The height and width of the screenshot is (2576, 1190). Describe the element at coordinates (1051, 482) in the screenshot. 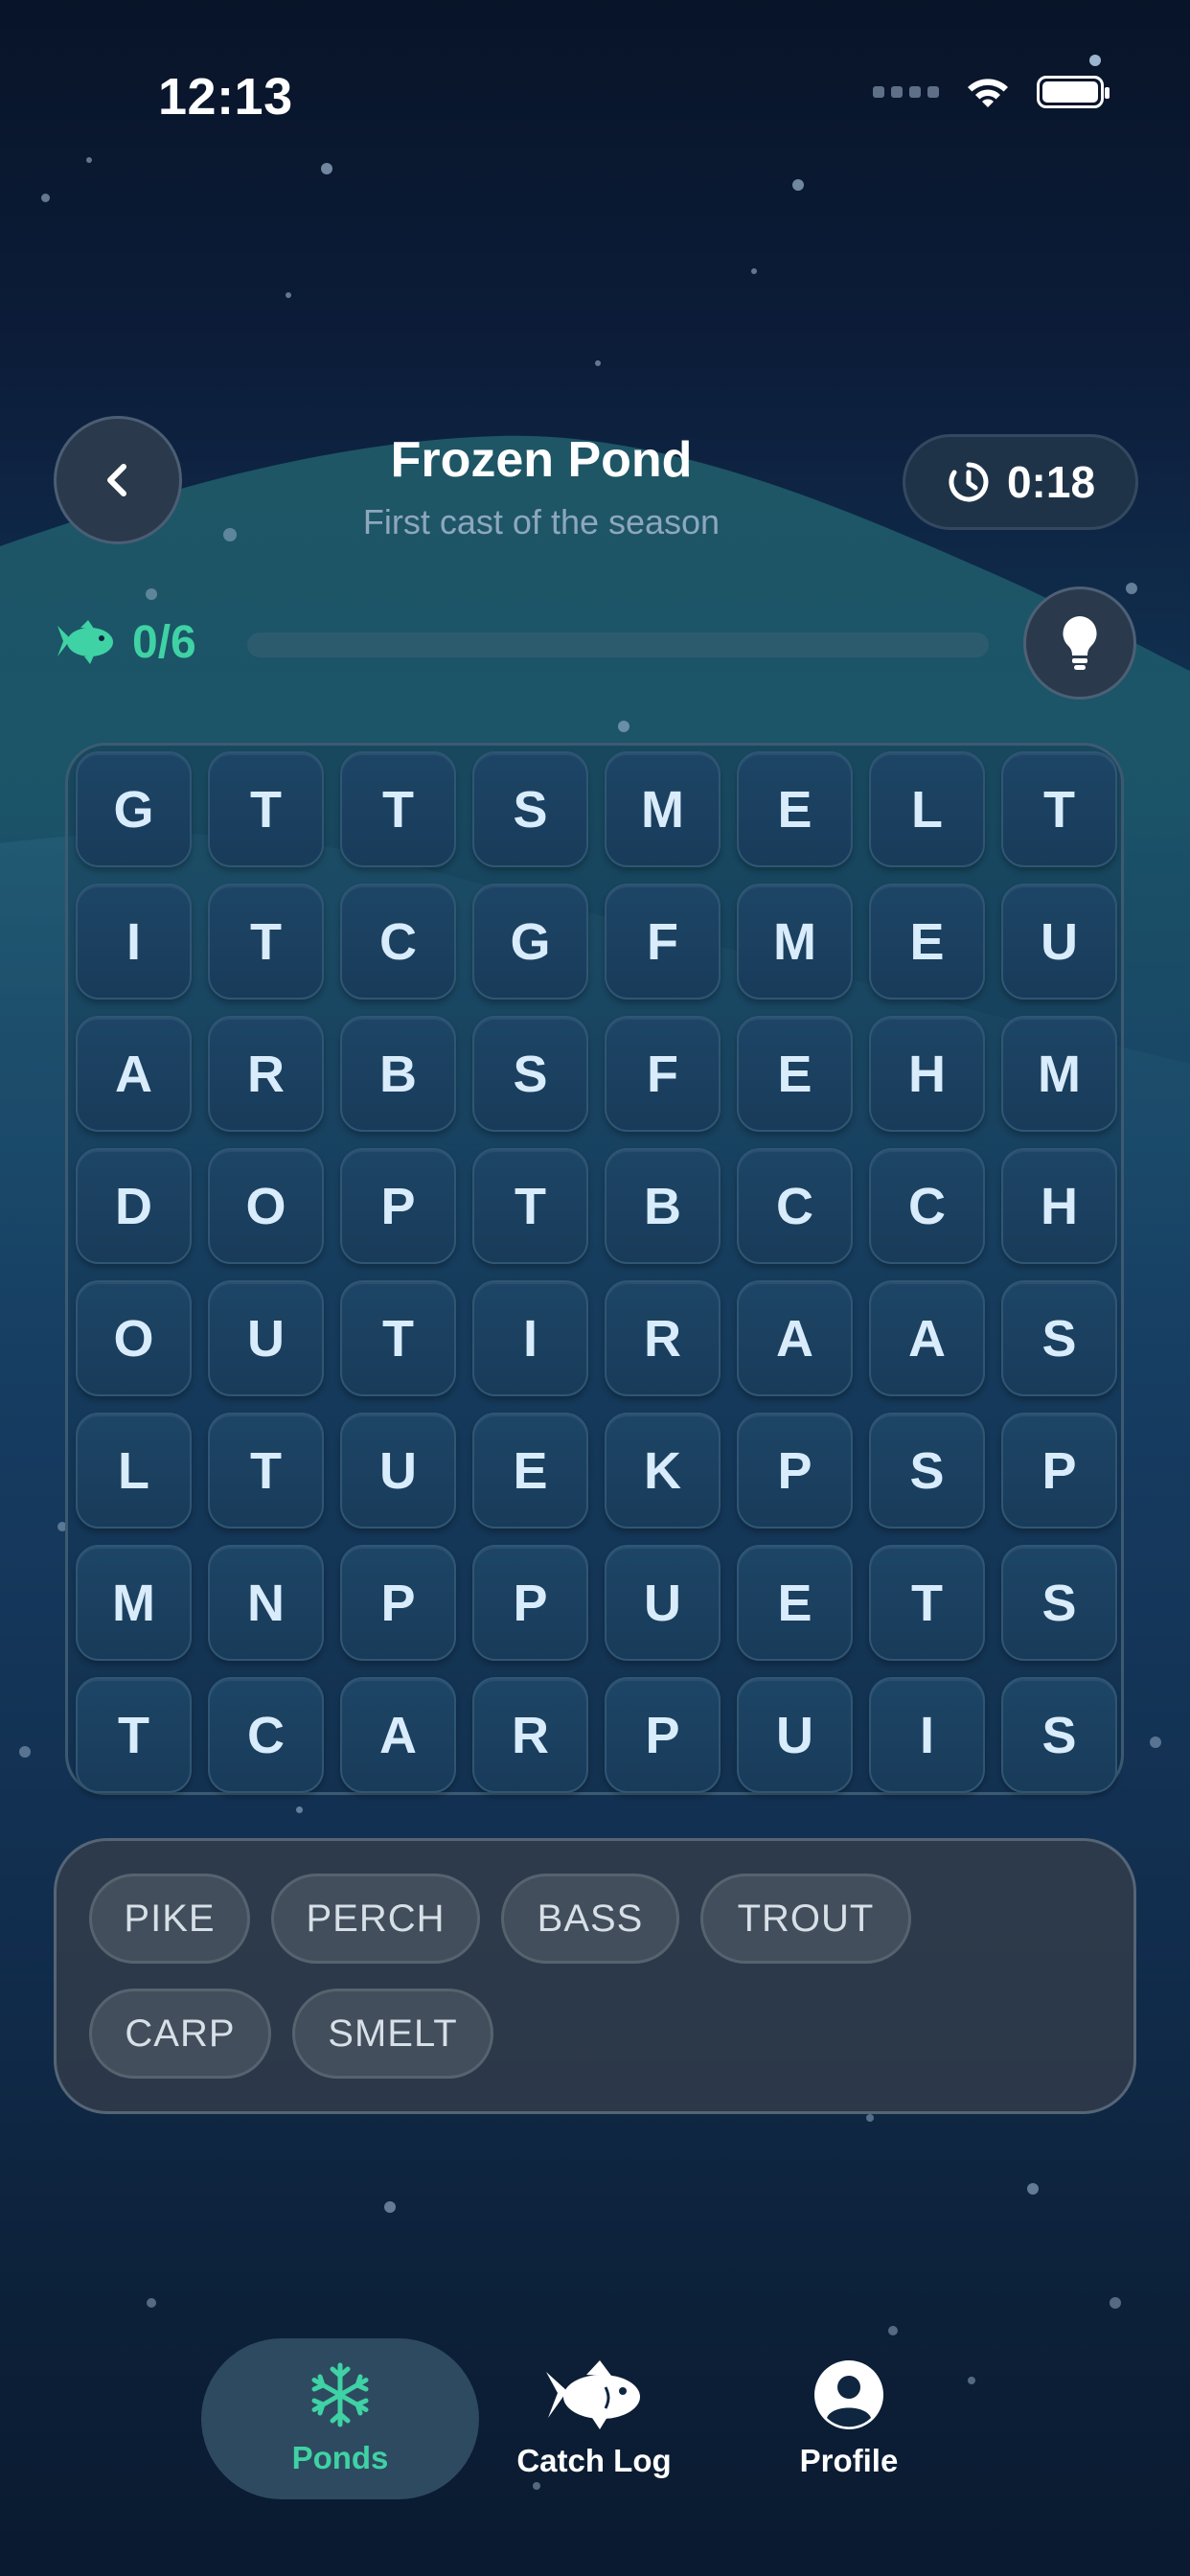

I see `timer-value: 0:18` at that location.